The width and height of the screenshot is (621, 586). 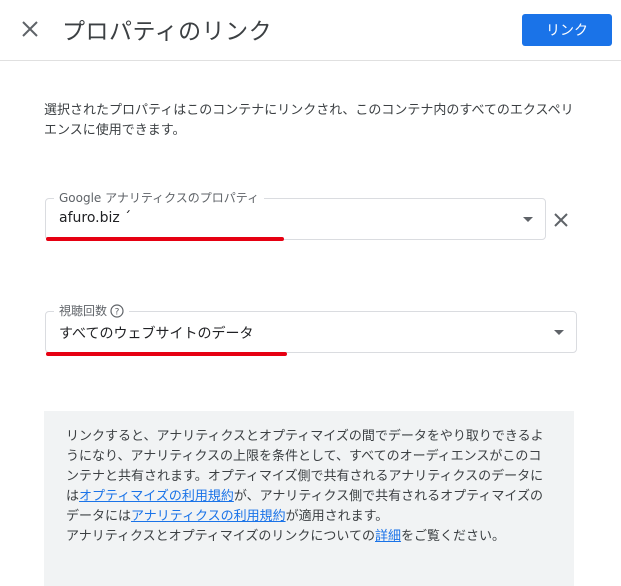 I want to click on info-text: をご覧ください。, so click(x=453, y=536).